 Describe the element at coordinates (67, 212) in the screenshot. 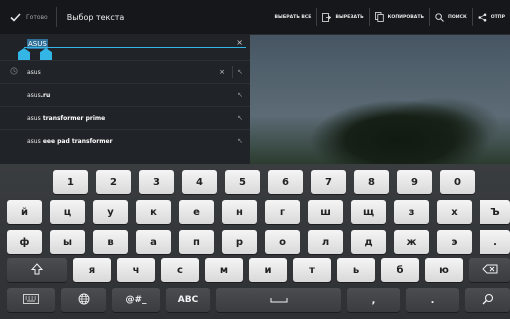

I see `key-ц: ц` at that location.